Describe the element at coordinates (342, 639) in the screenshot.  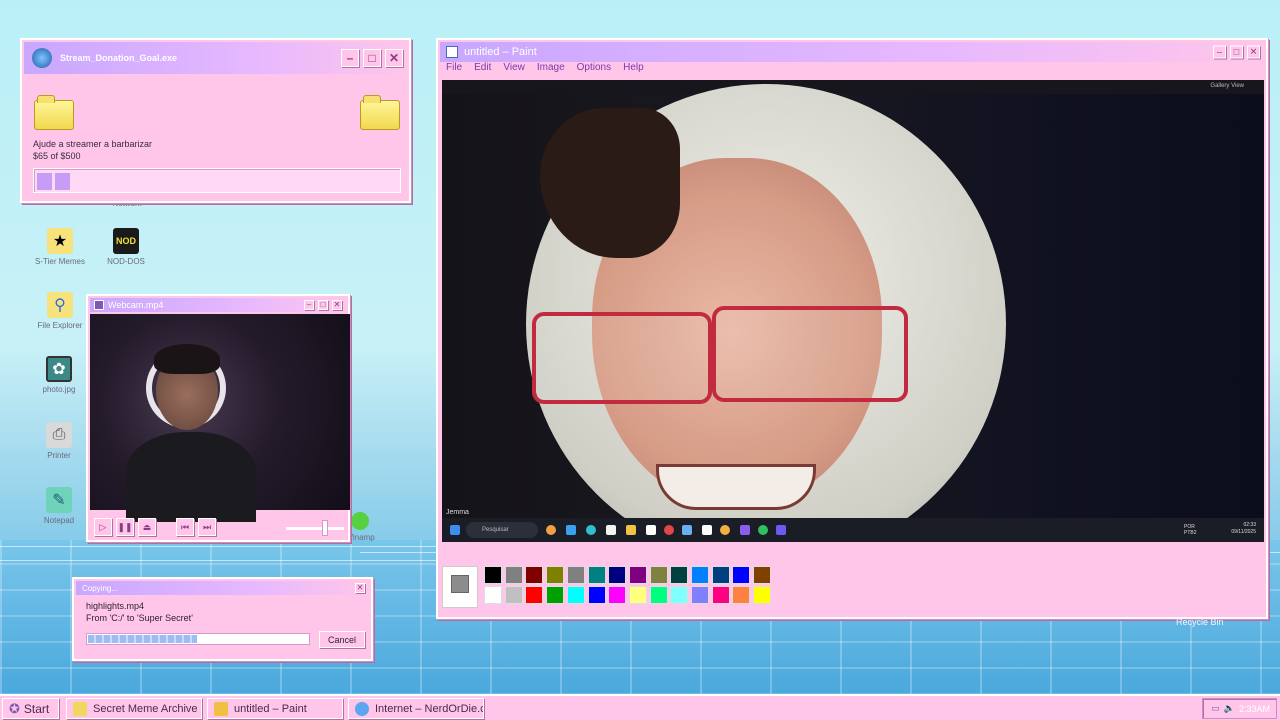
I see `cancel-button: Cancel` at that location.